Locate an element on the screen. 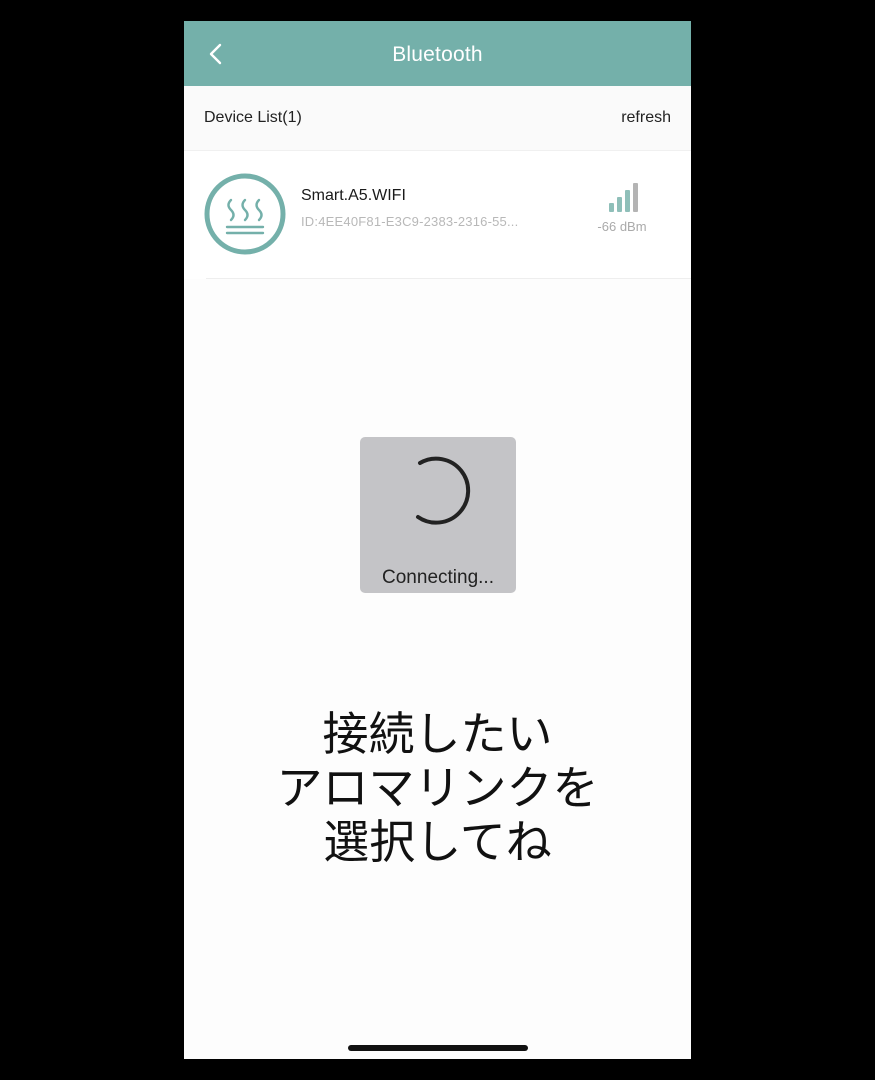 Image resolution: width=875 pixels, height=1080 pixels. instruction-caption: 接続したい アロマリンクを 選択してね is located at coordinates (437, 788).